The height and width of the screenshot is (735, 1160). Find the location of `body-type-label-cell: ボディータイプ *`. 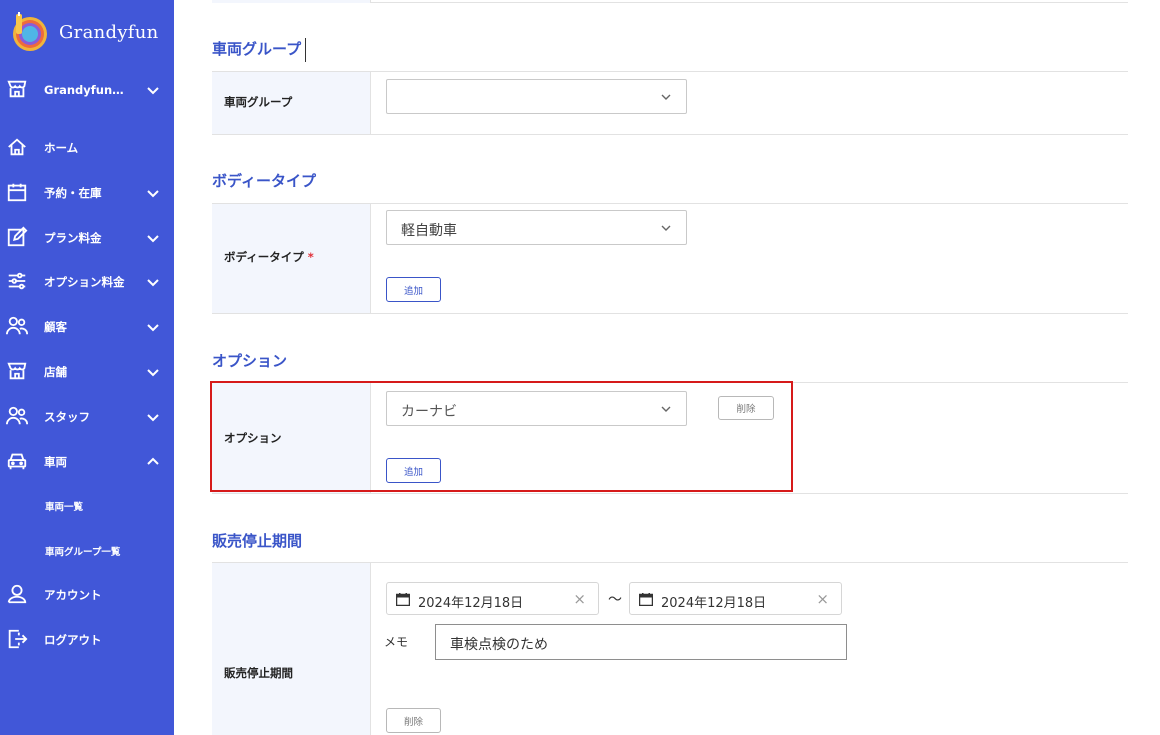

body-type-label-cell: ボディータイプ * is located at coordinates (291, 258).